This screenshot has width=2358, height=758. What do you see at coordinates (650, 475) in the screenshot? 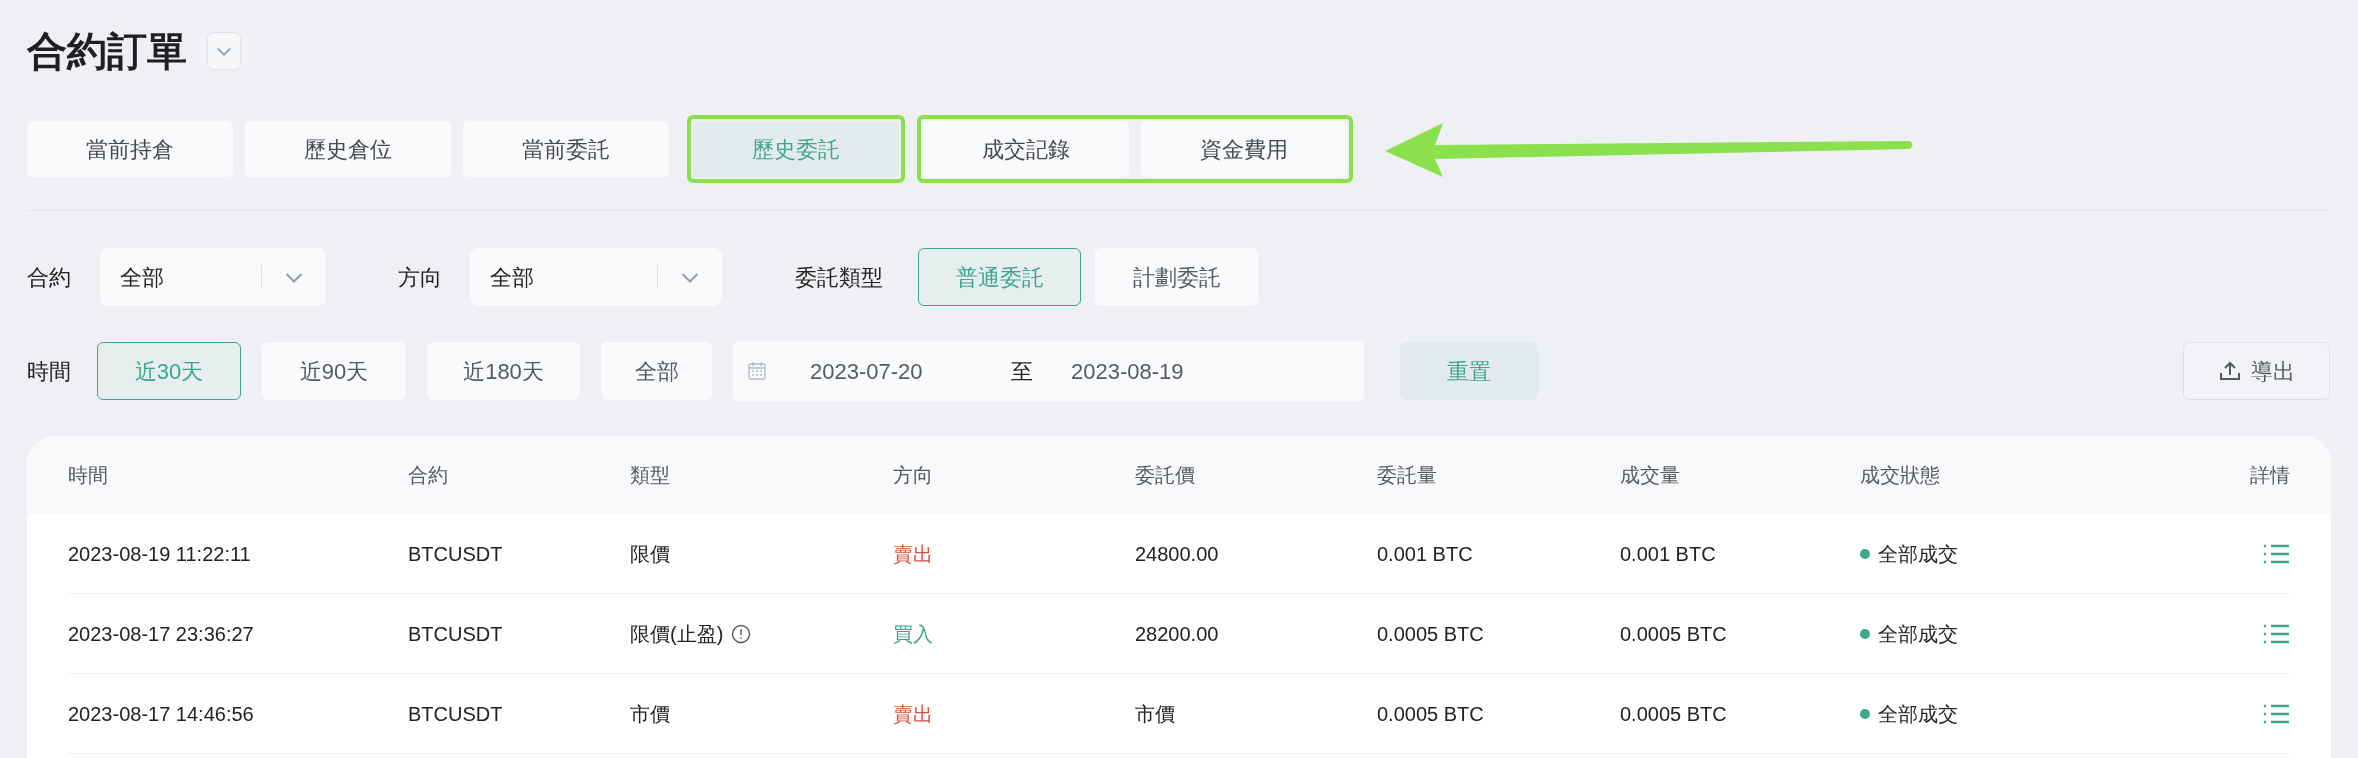
I see `column-header: 類型` at bounding box center [650, 475].